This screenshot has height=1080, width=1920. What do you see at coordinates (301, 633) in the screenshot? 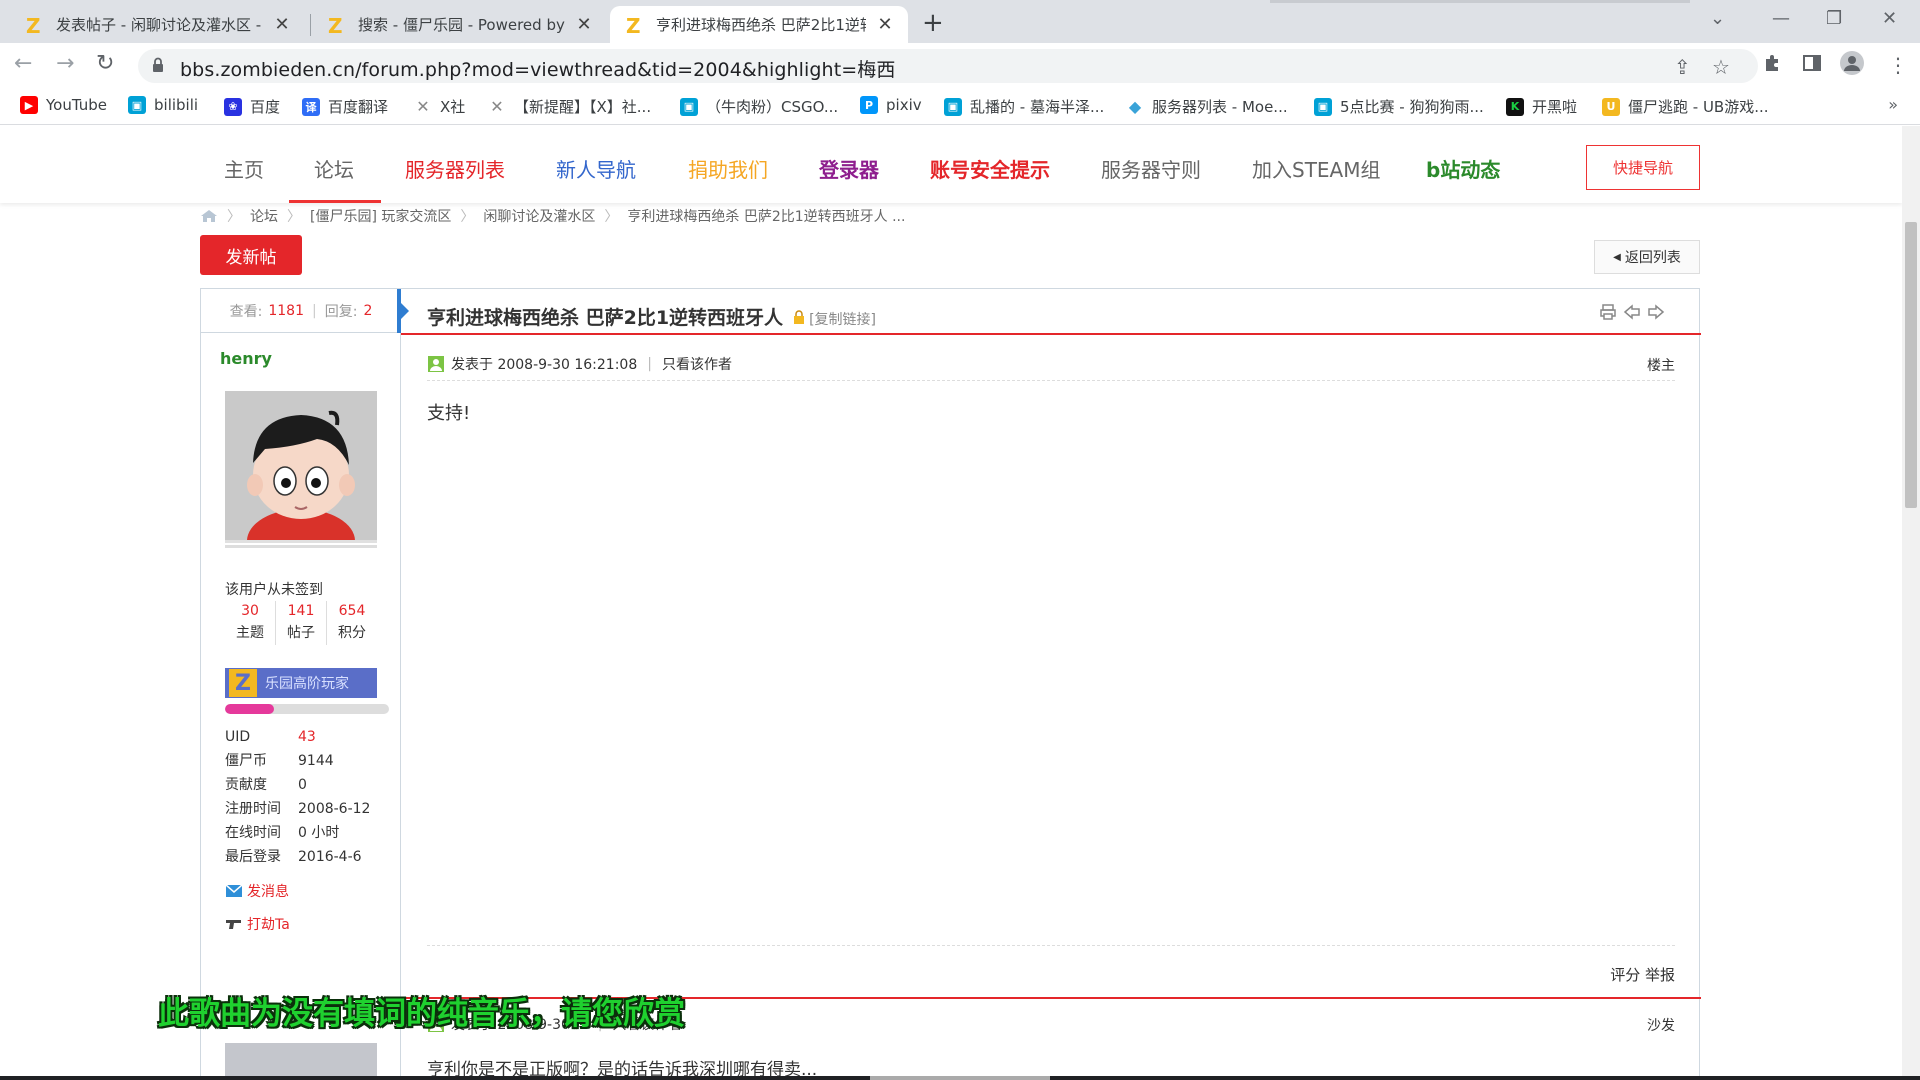
I see `stat-label: 帖子` at bounding box center [301, 633].